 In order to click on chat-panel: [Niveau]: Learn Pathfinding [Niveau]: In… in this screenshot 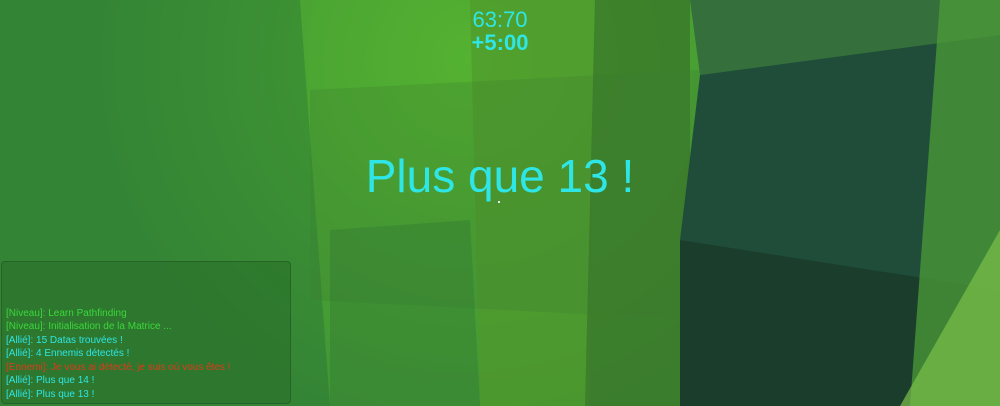, I will do `click(146, 332)`.